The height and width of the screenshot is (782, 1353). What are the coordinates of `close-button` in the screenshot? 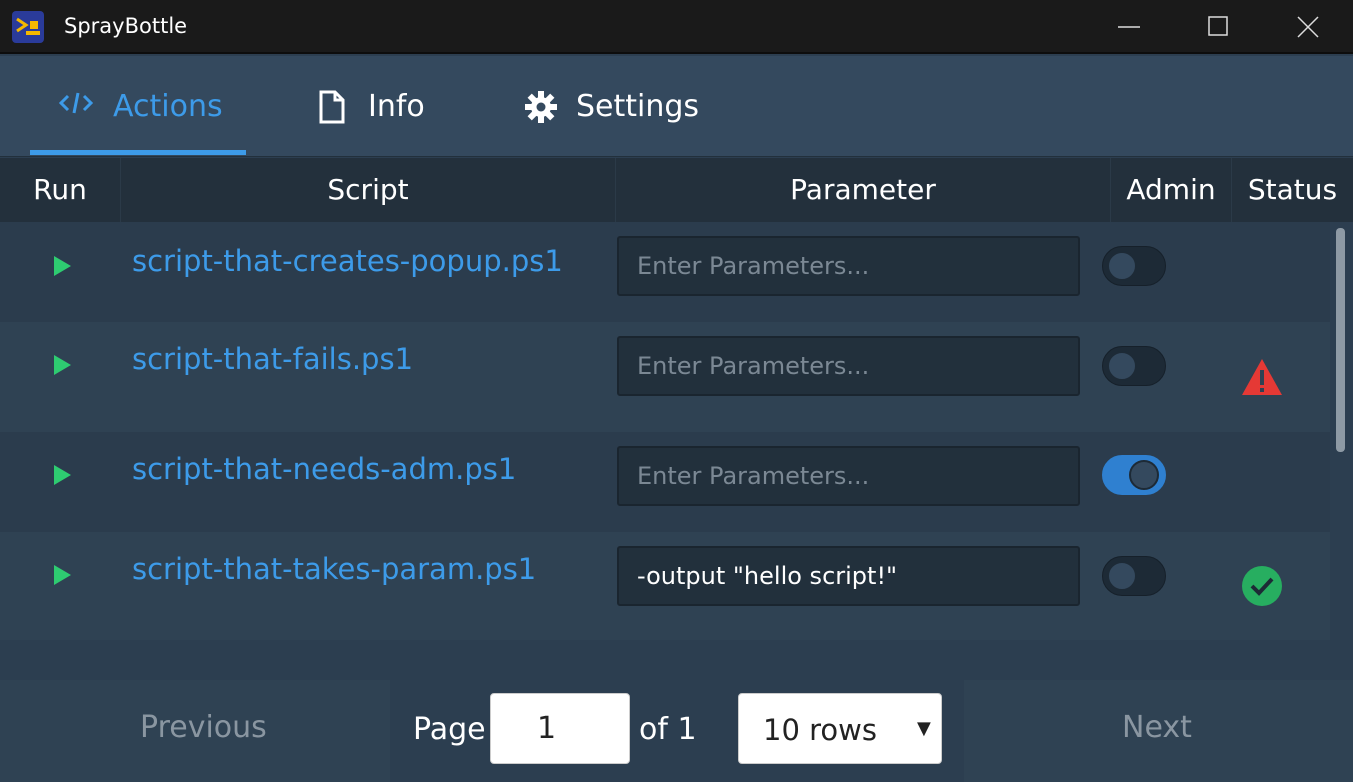 It's located at (1308, 27).